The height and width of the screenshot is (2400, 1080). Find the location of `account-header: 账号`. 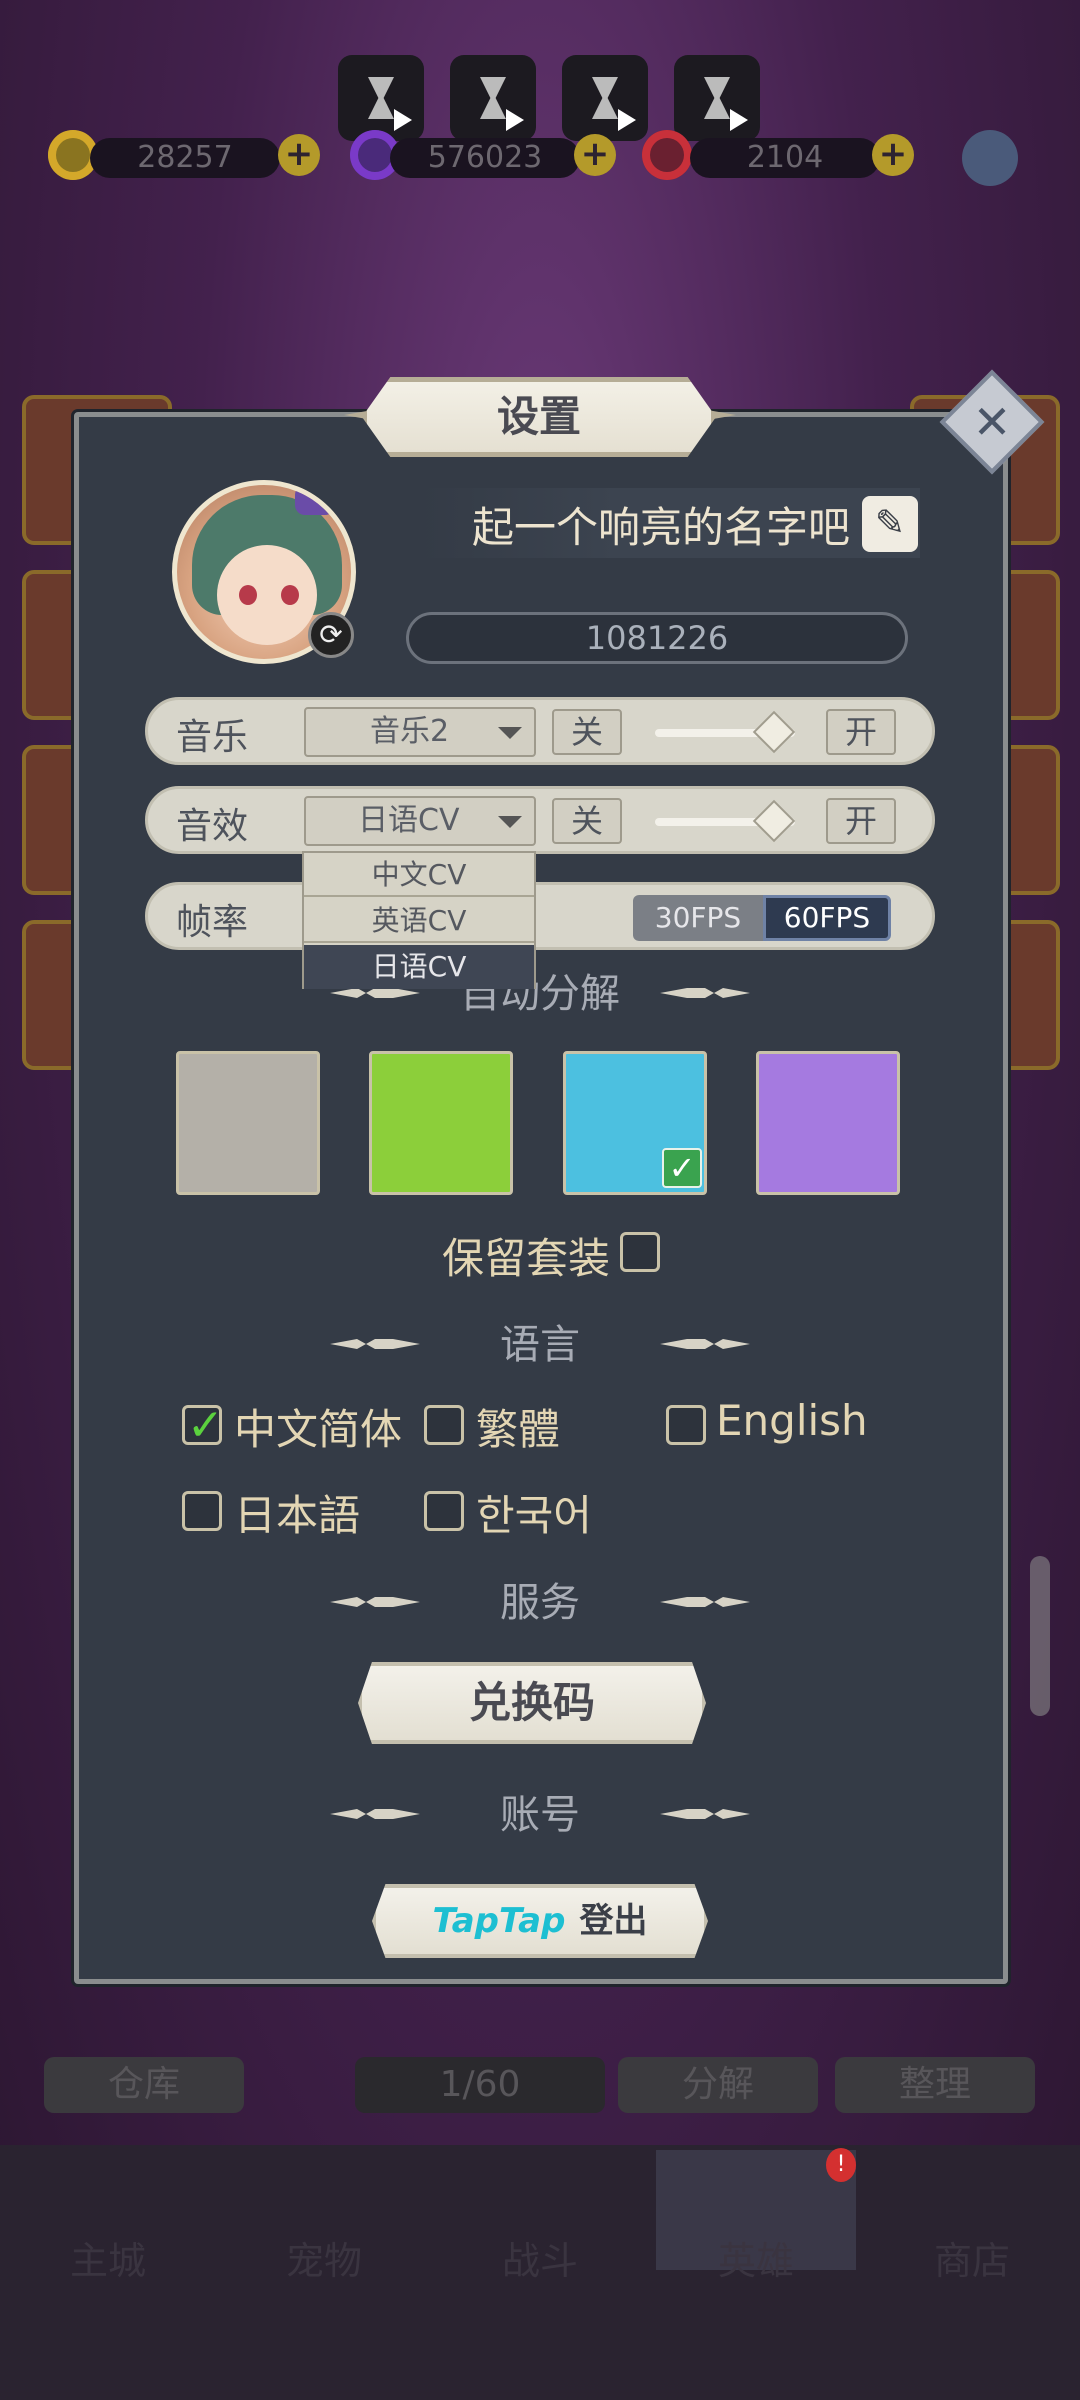

account-header: 账号 is located at coordinates (540, 1815).